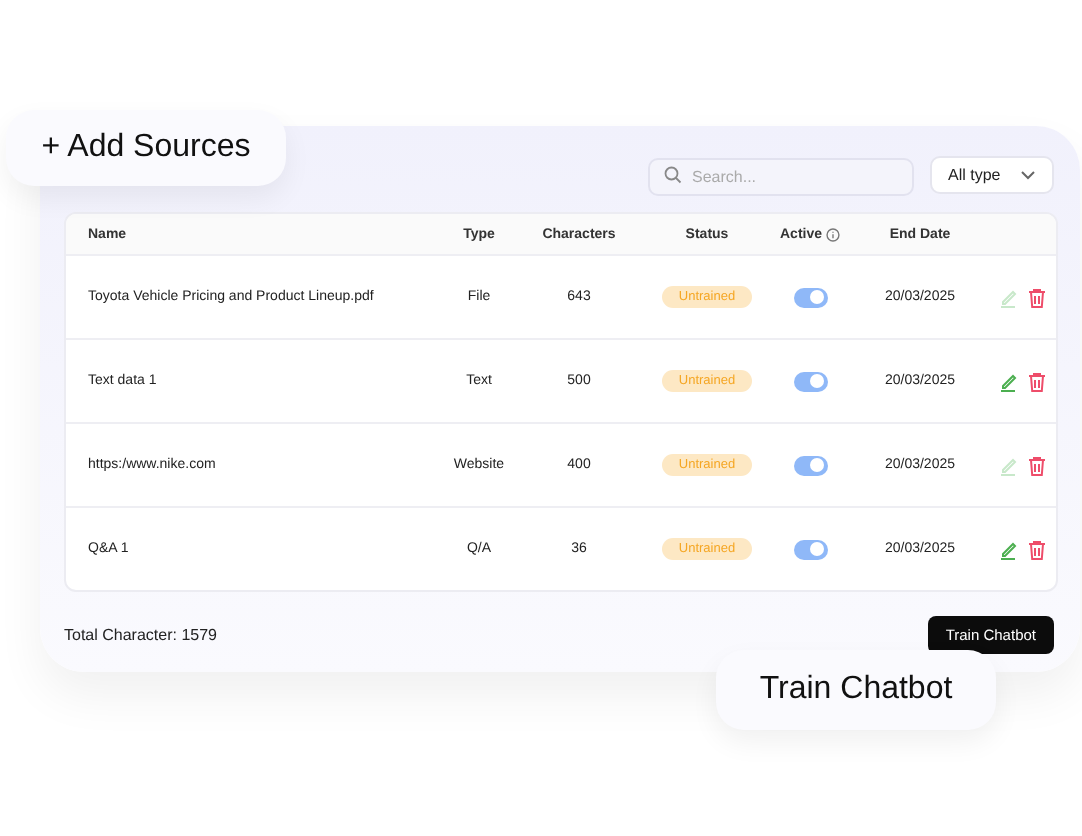 The height and width of the screenshot is (836, 1082). I want to click on type-dropdown: All type, so click(992, 175).